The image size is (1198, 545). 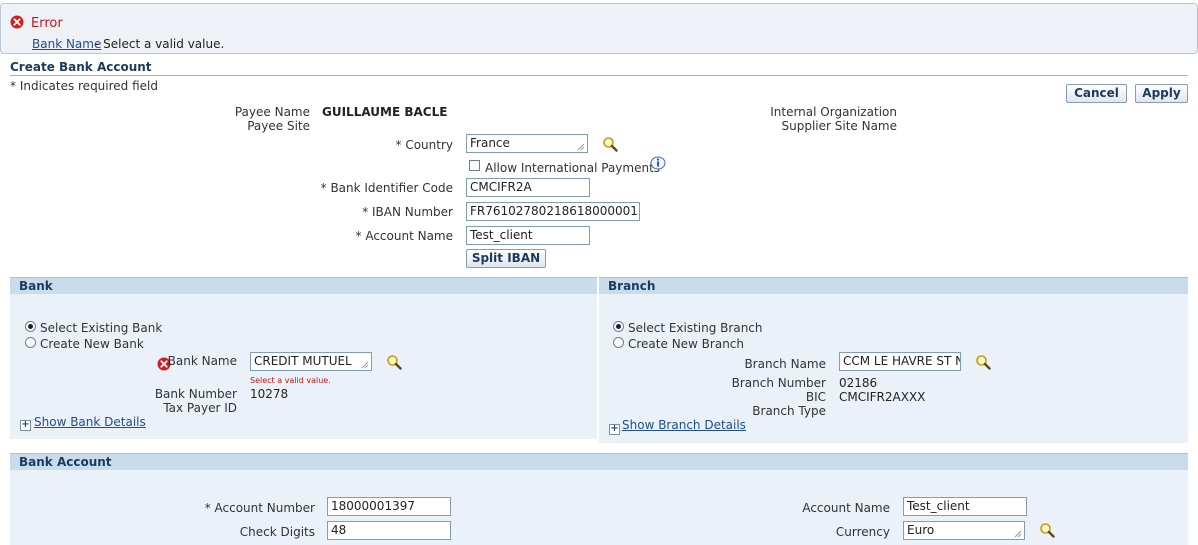 What do you see at coordinates (686, 344) in the screenshot?
I see `create-new-branch-label: Create New Branch` at bounding box center [686, 344].